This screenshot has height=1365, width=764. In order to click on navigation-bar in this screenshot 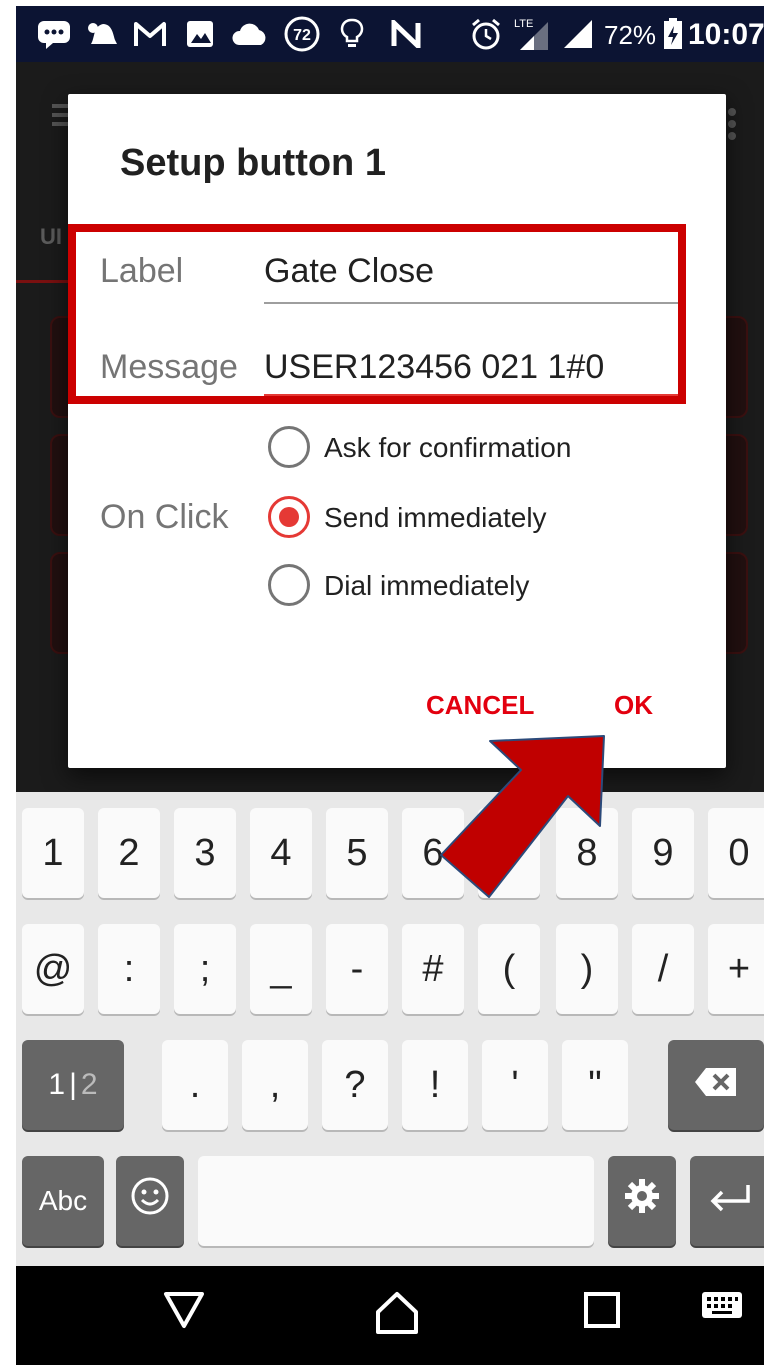, I will do `click(390, 1315)`.